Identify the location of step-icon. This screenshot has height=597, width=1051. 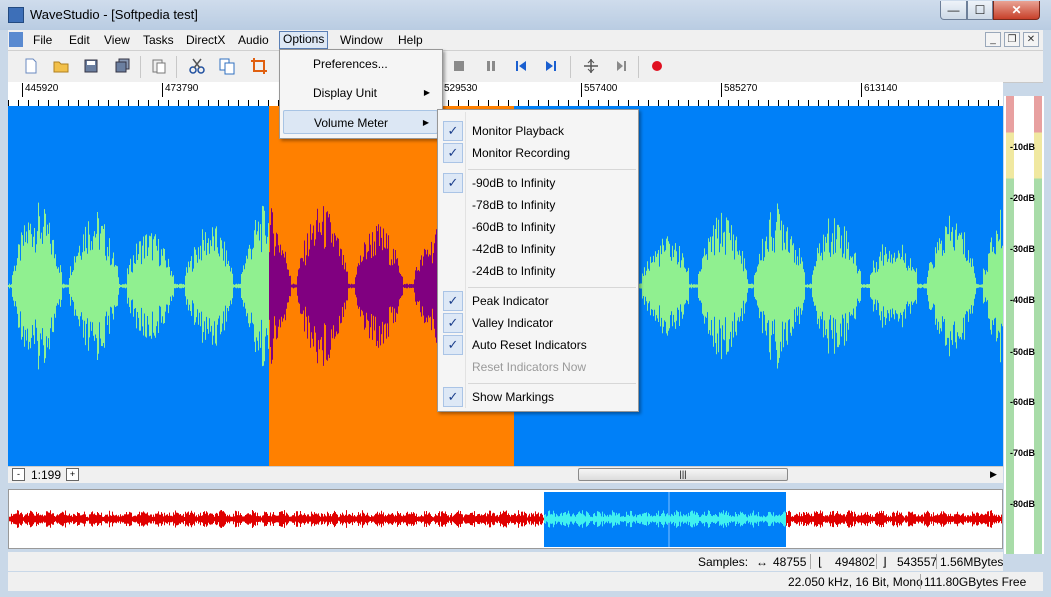
(621, 66).